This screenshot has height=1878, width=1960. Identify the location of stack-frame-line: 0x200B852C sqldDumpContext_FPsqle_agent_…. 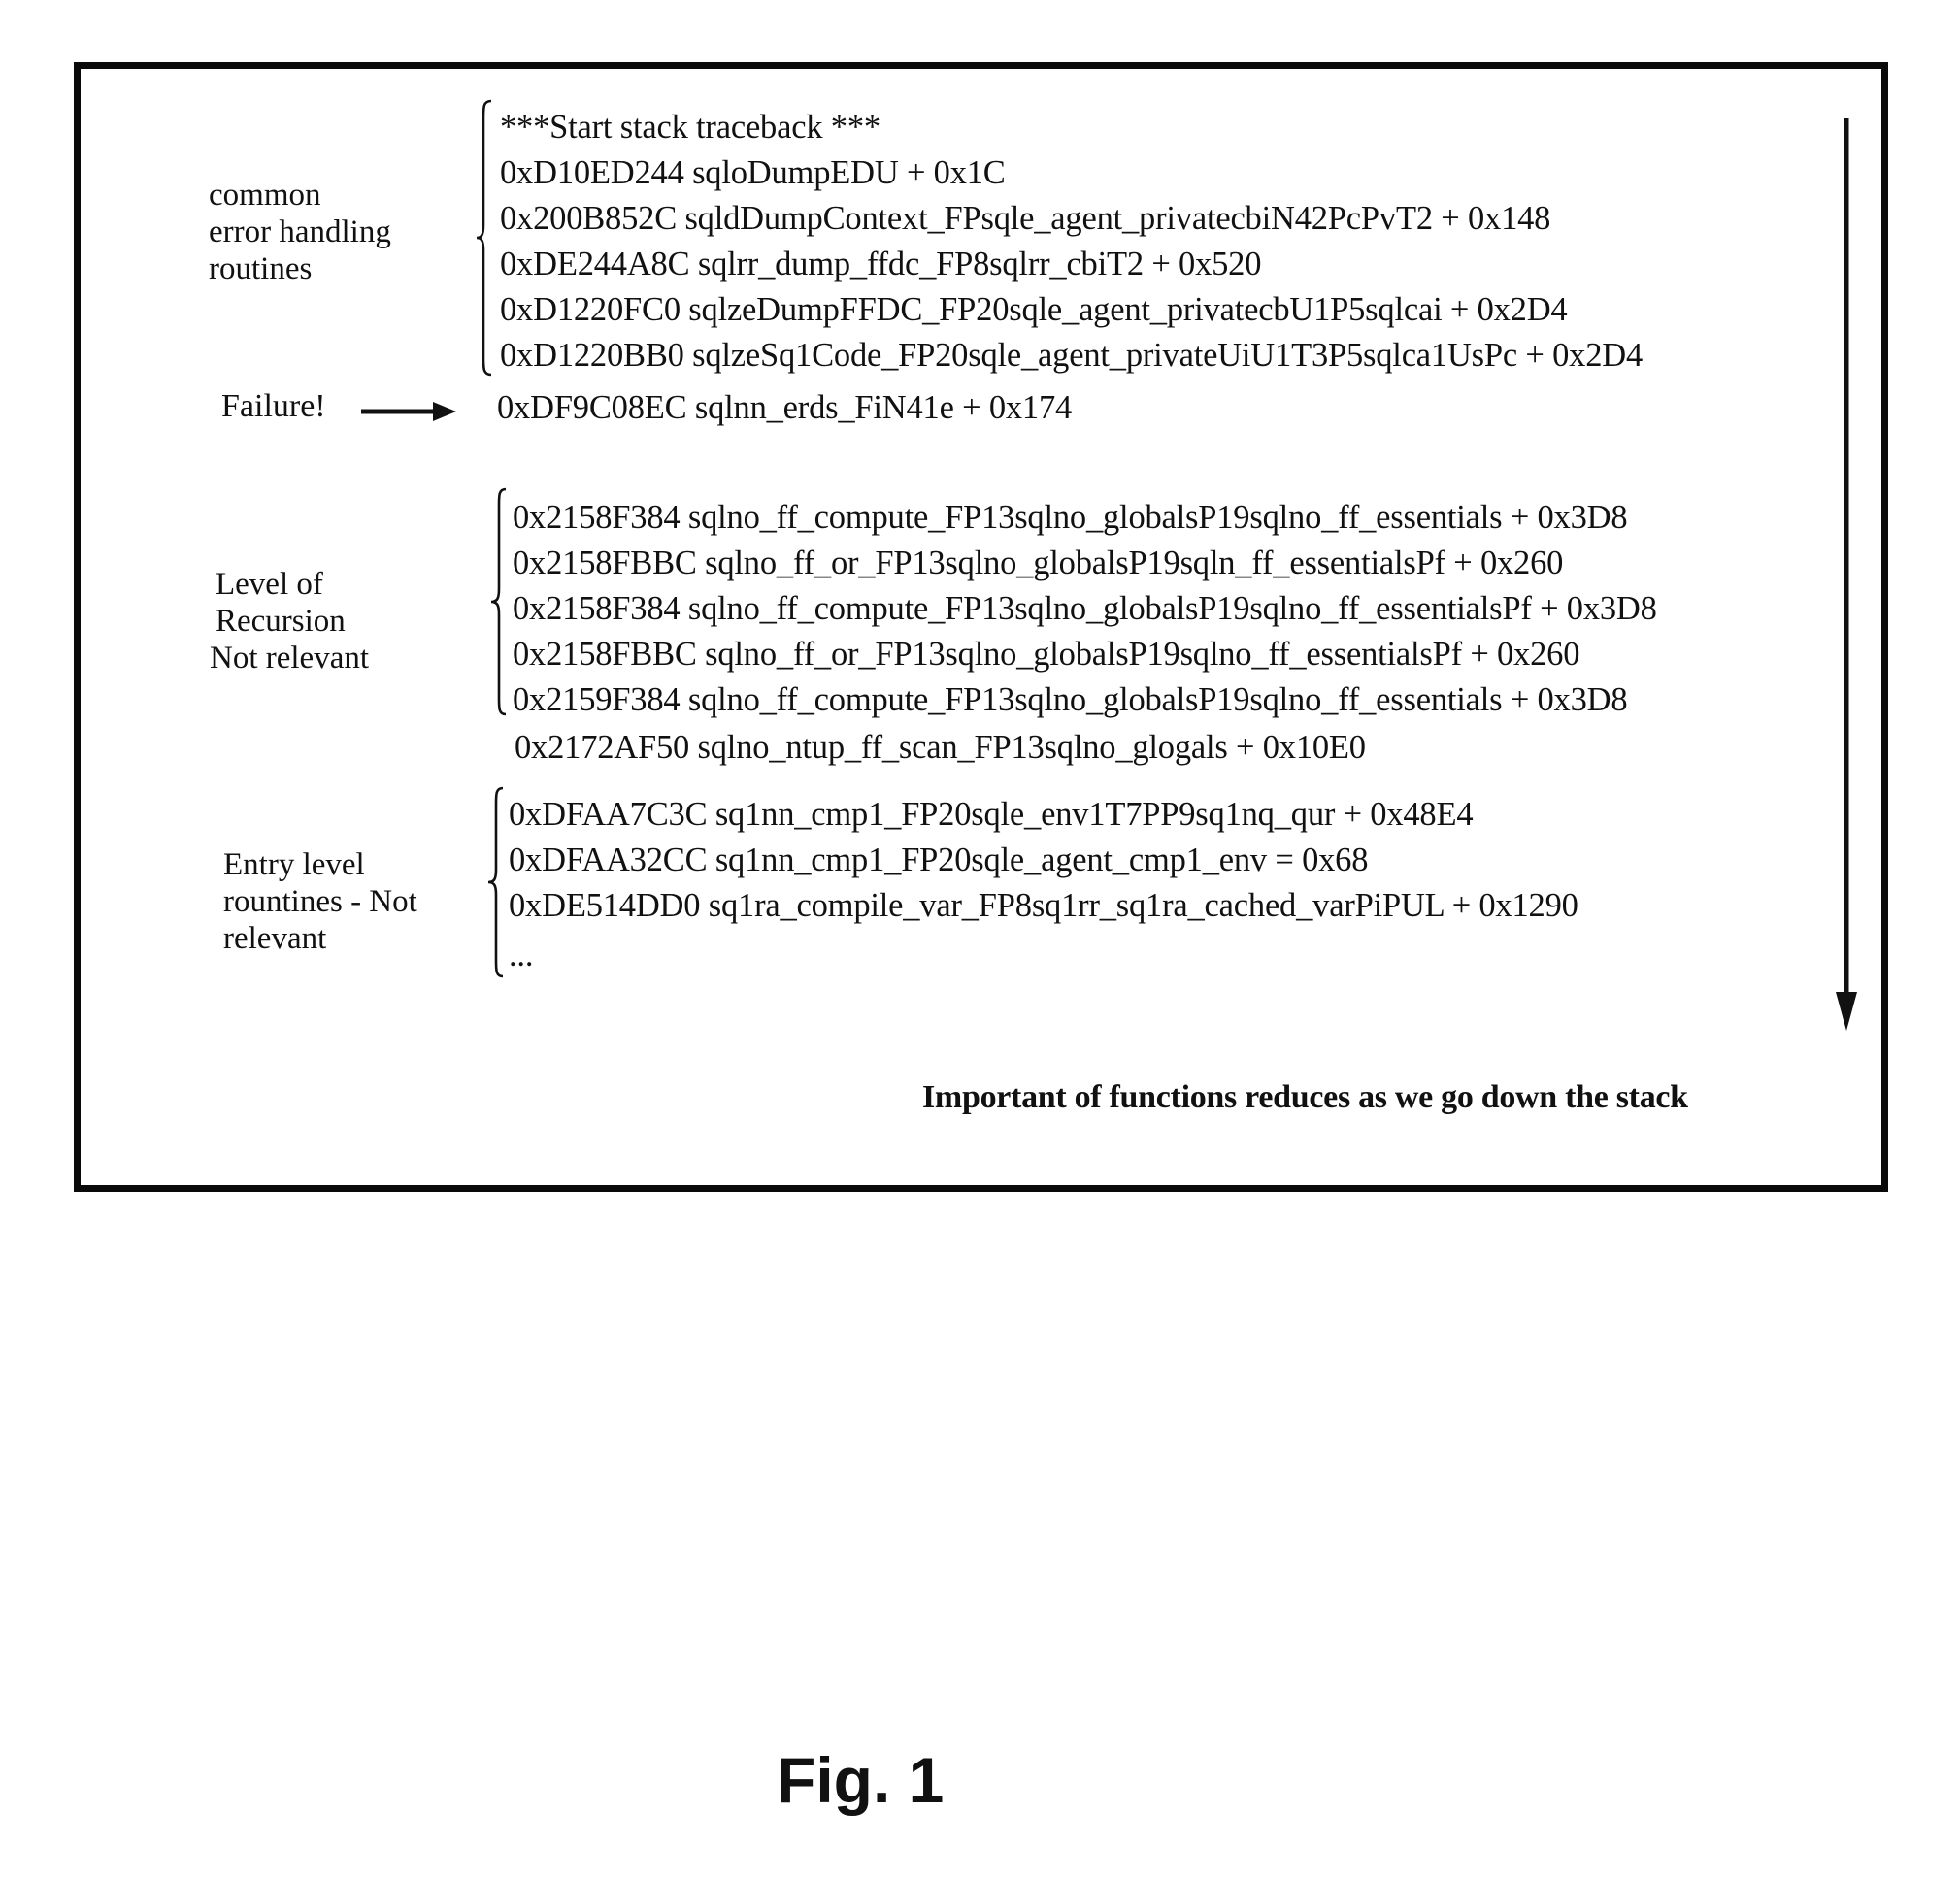
(1025, 218).